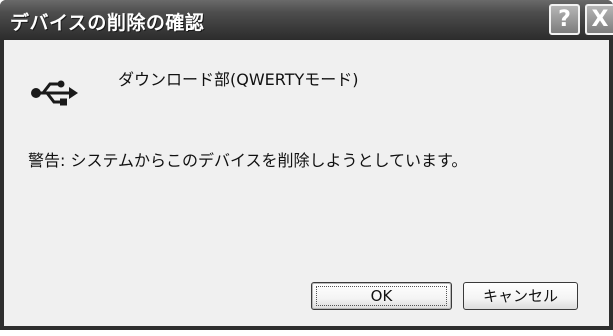 This screenshot has height=336, width=613. Describe the element at coordinates (54, 93) in the screenshot. I see `usb-icon` at that location.